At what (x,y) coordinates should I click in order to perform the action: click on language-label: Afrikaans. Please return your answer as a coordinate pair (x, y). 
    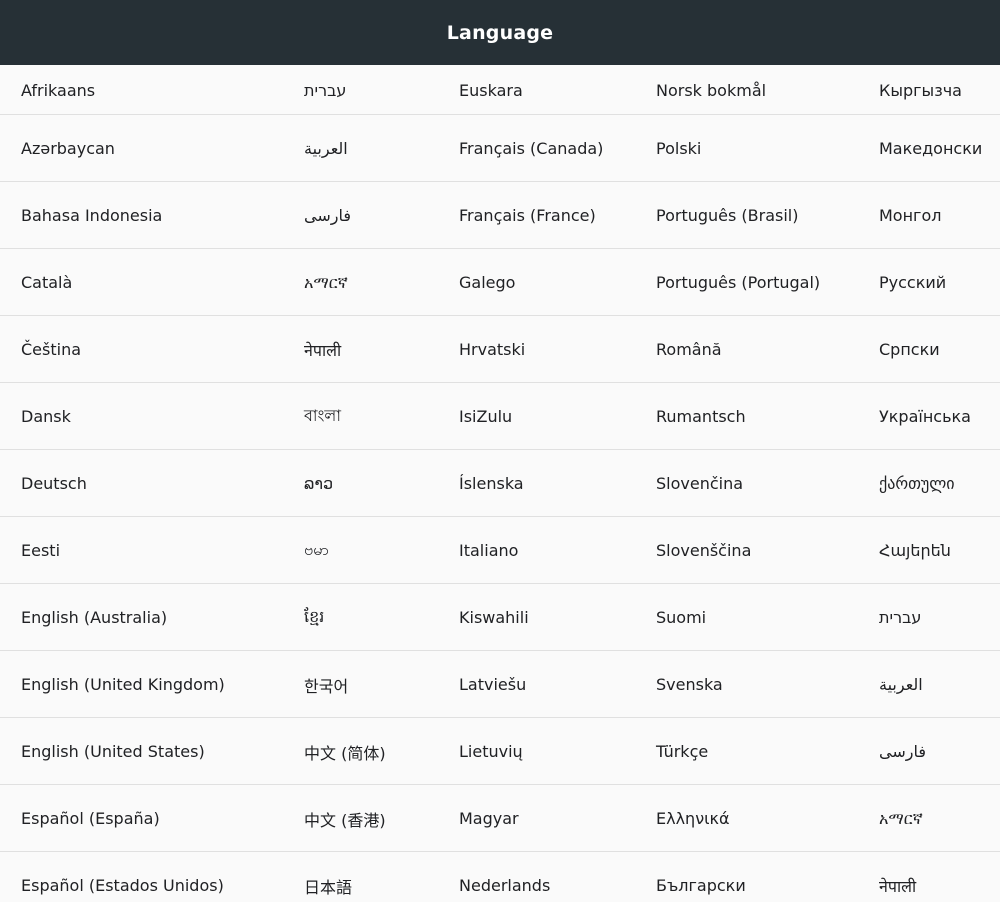
    Looking at the image, I should click on (58, 90).